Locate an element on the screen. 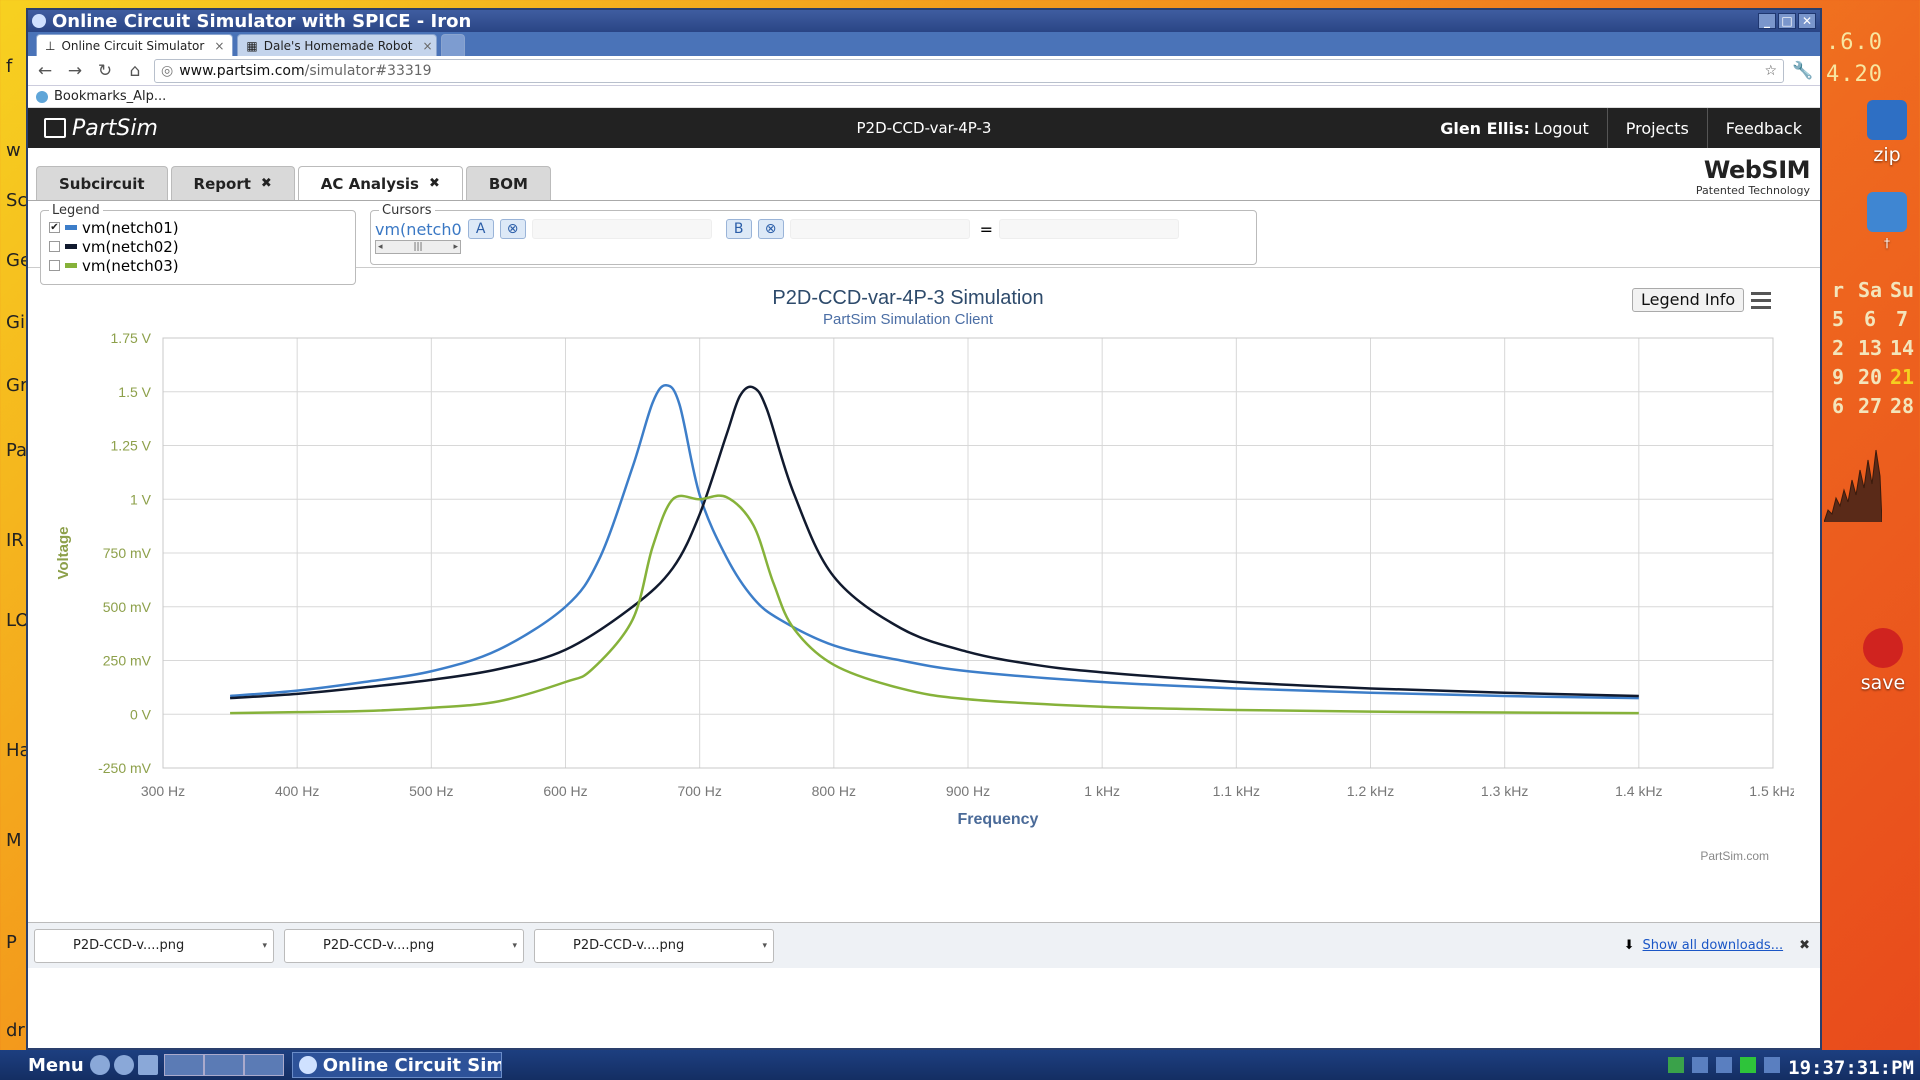 The image size is (1920, 1080). calendar-row: 2 13 14 is located at coordinates (1871, 347).